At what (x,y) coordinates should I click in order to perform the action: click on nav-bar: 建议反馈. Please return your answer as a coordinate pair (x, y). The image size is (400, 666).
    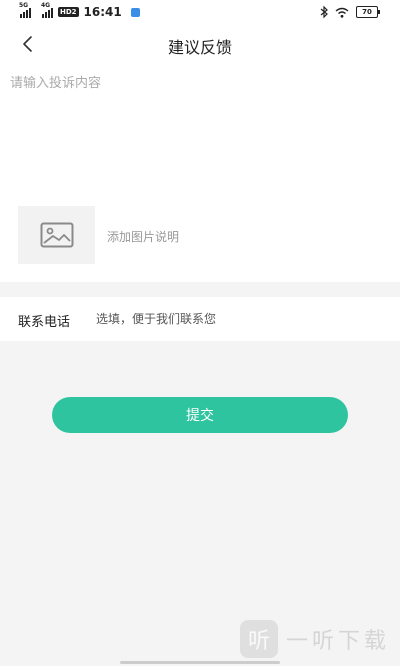
    Looking at the image, I should click on (200, 44).